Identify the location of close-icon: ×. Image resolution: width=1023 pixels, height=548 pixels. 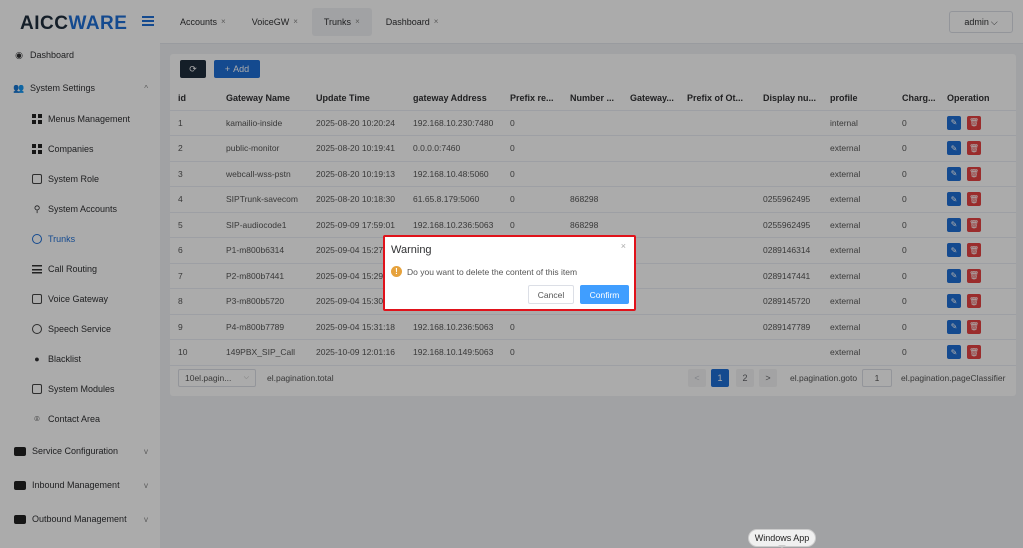
(623, 246).